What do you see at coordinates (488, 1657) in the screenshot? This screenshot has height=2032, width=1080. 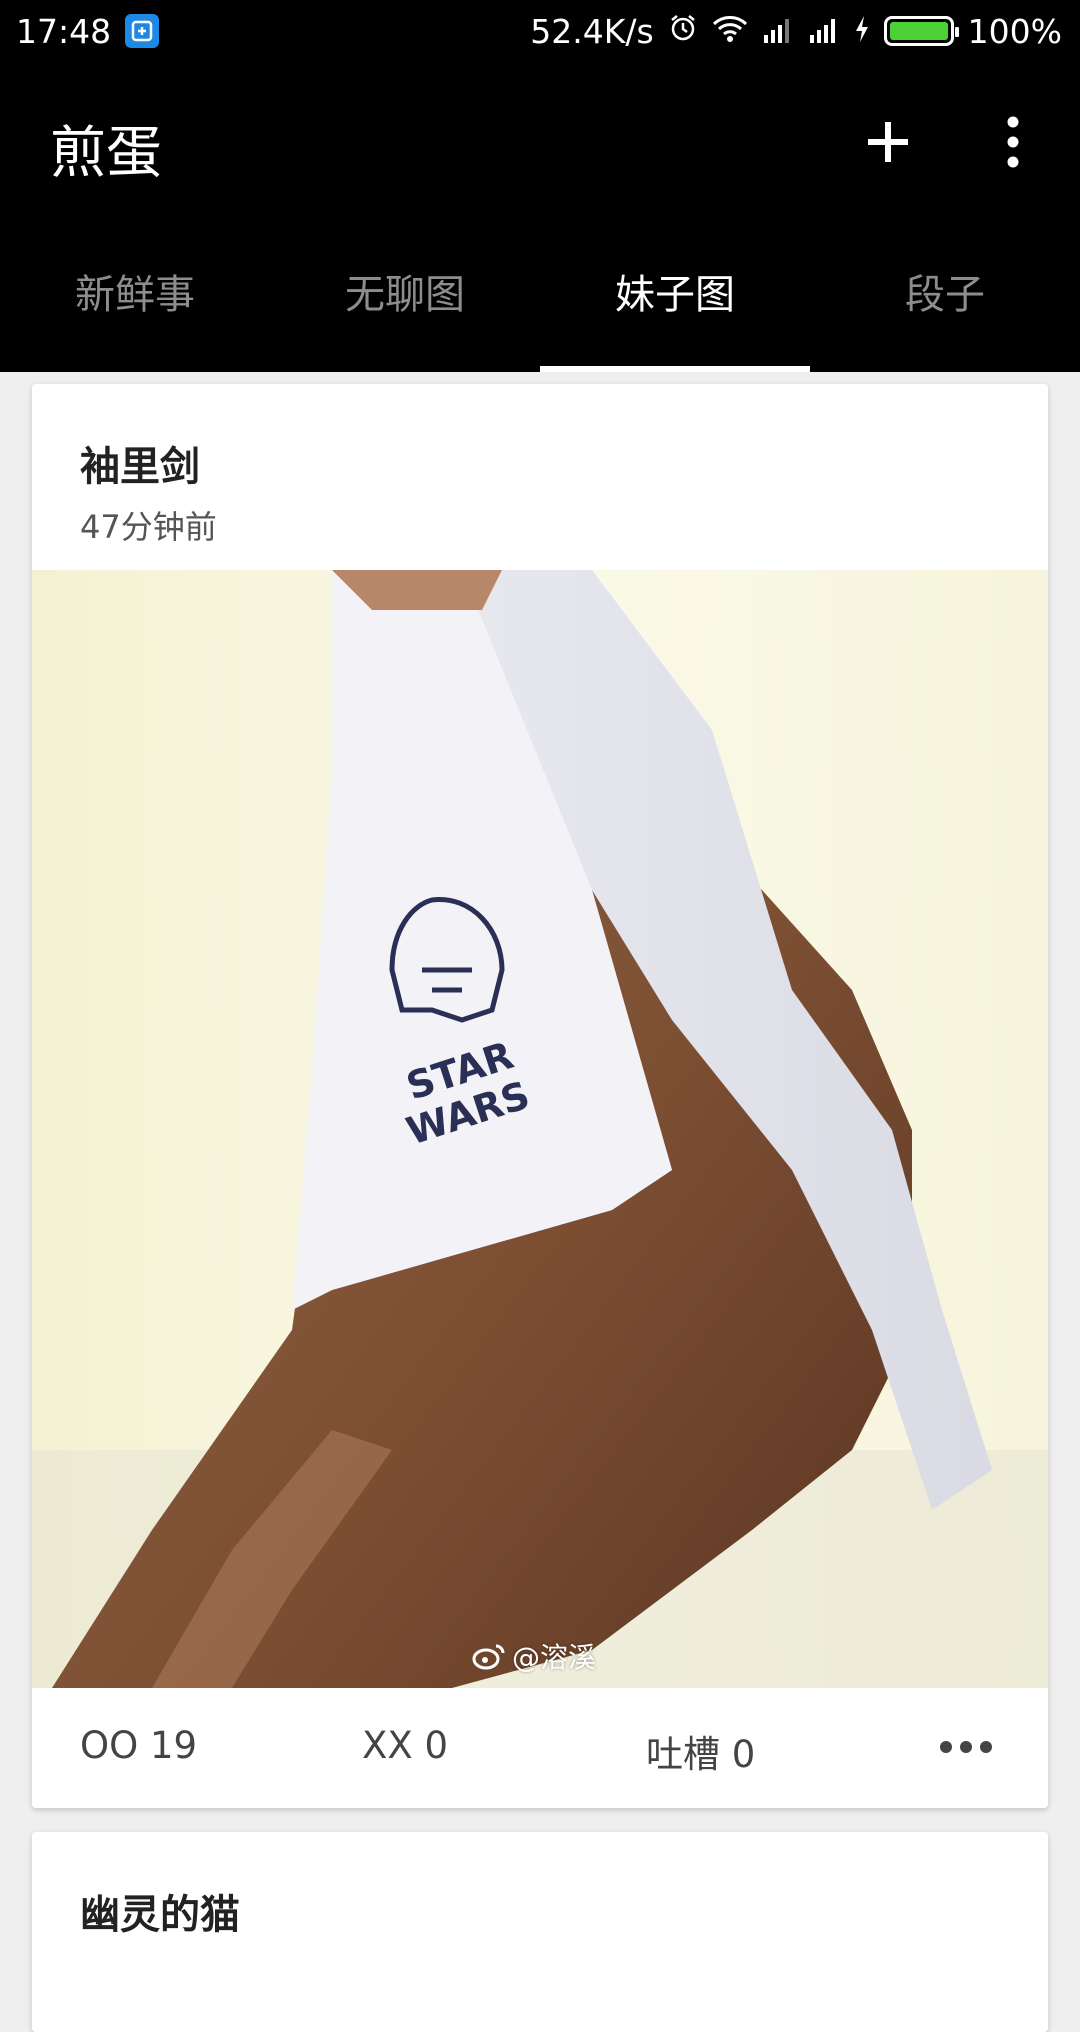 I see `weibo-icon` at bounding box center [488, 1657].